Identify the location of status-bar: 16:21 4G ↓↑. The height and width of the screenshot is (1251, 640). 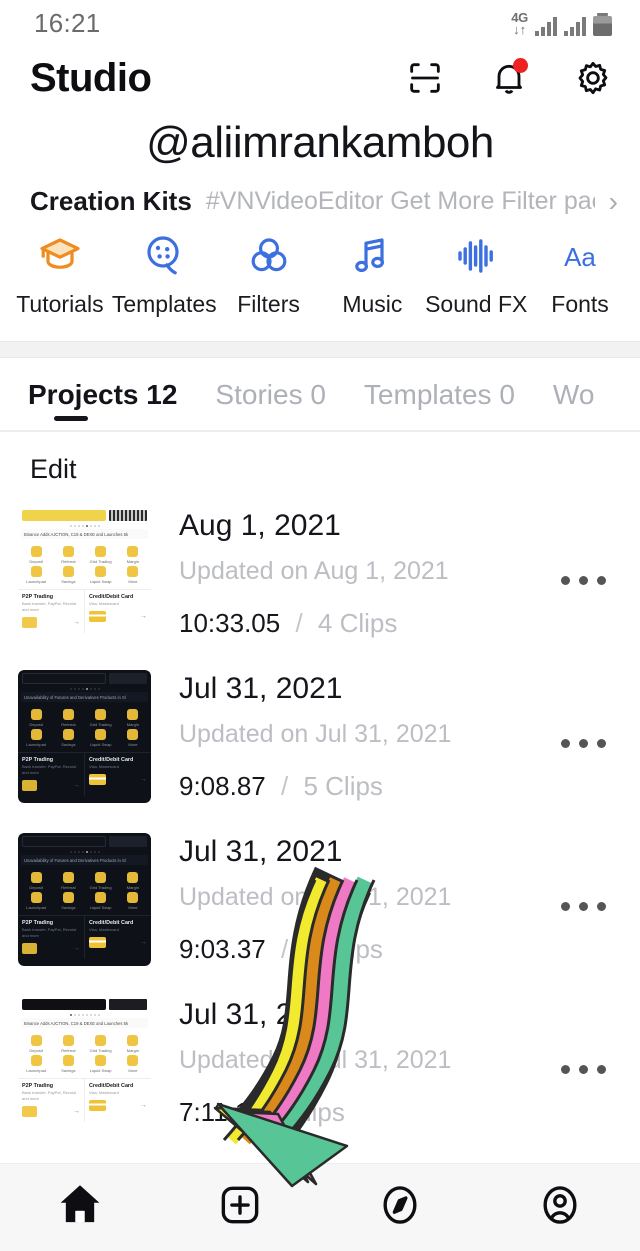
(320, 23).